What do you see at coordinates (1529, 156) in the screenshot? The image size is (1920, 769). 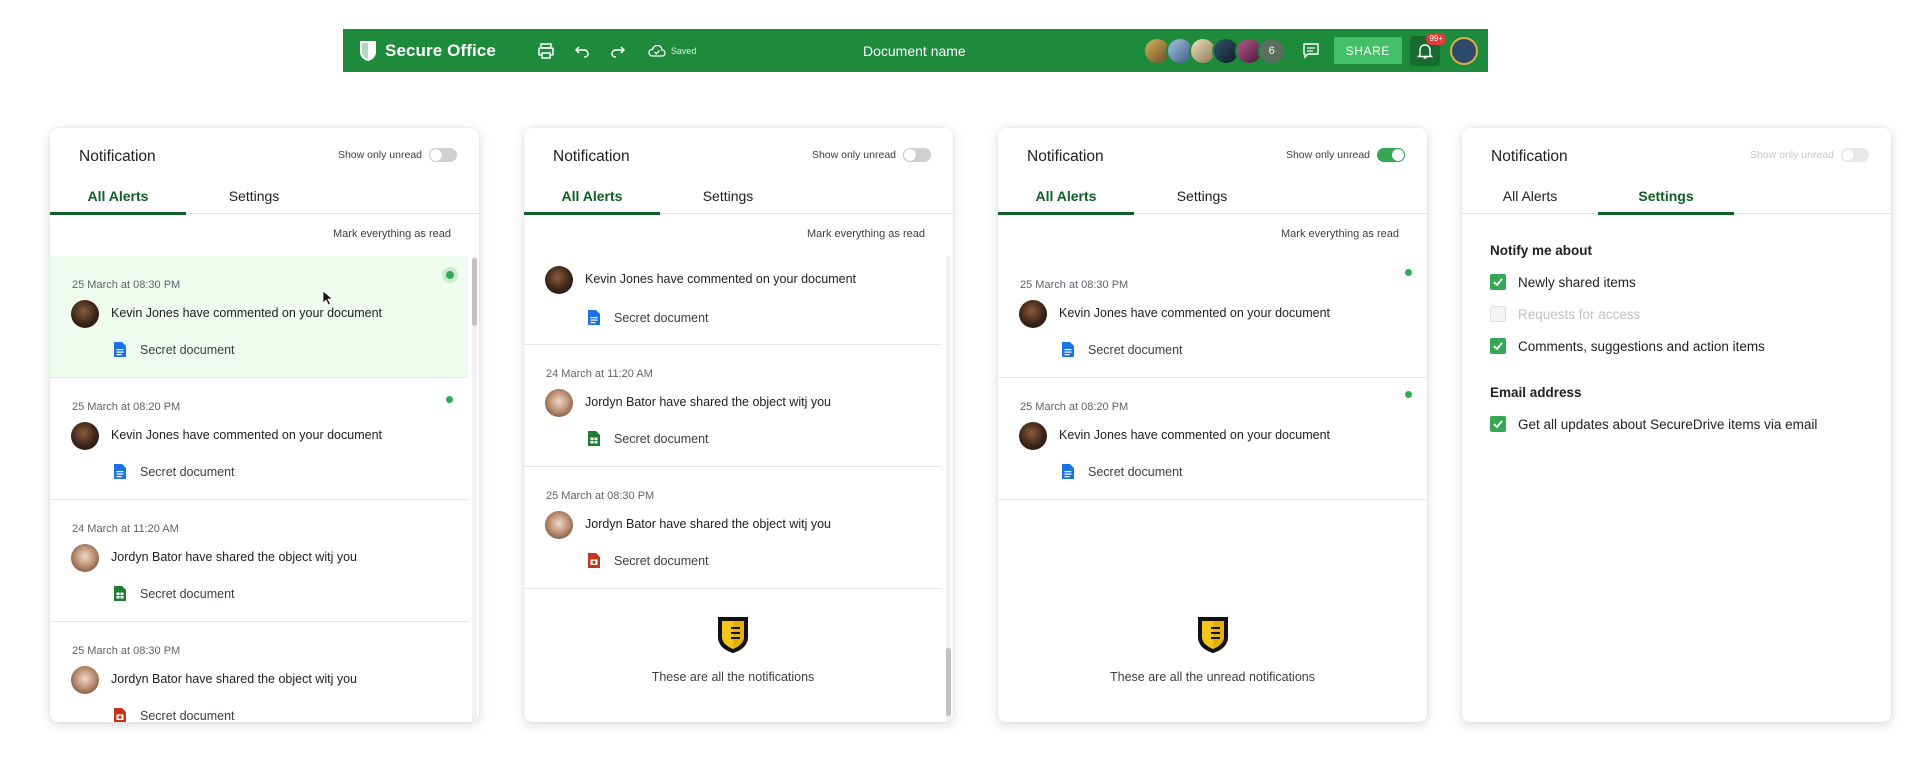 I see `panel-title: Notification` at bounding box center [1529, 156].